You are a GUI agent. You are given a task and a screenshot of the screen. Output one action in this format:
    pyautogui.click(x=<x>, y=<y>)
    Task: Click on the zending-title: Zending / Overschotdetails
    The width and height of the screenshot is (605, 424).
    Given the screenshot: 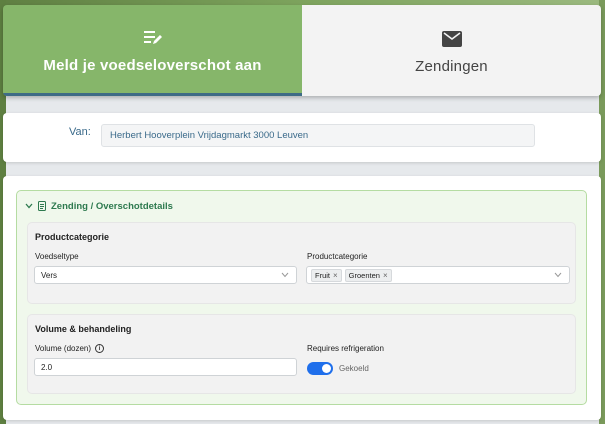 What is the action you would take?
    pyautogui.click(x=112, y=206)
    